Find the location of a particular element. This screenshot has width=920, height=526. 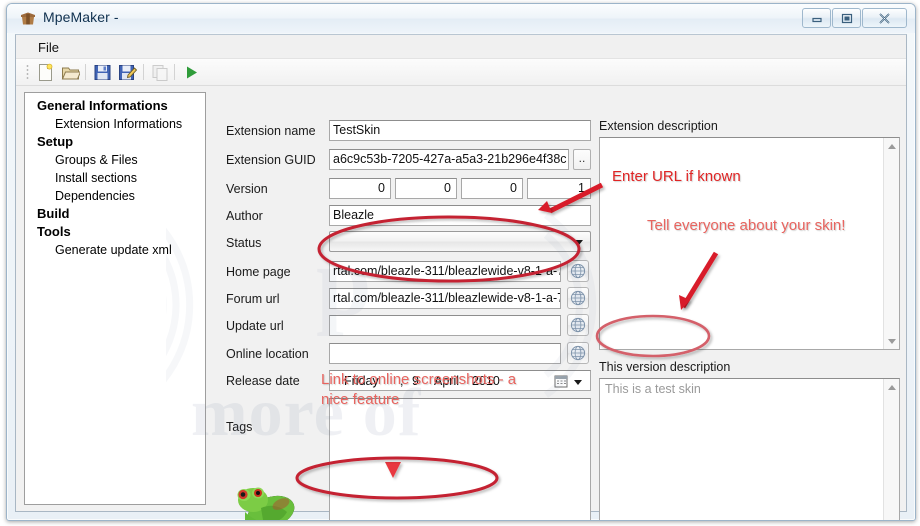

menu-item-file: File is located at coordinates (48, 47).